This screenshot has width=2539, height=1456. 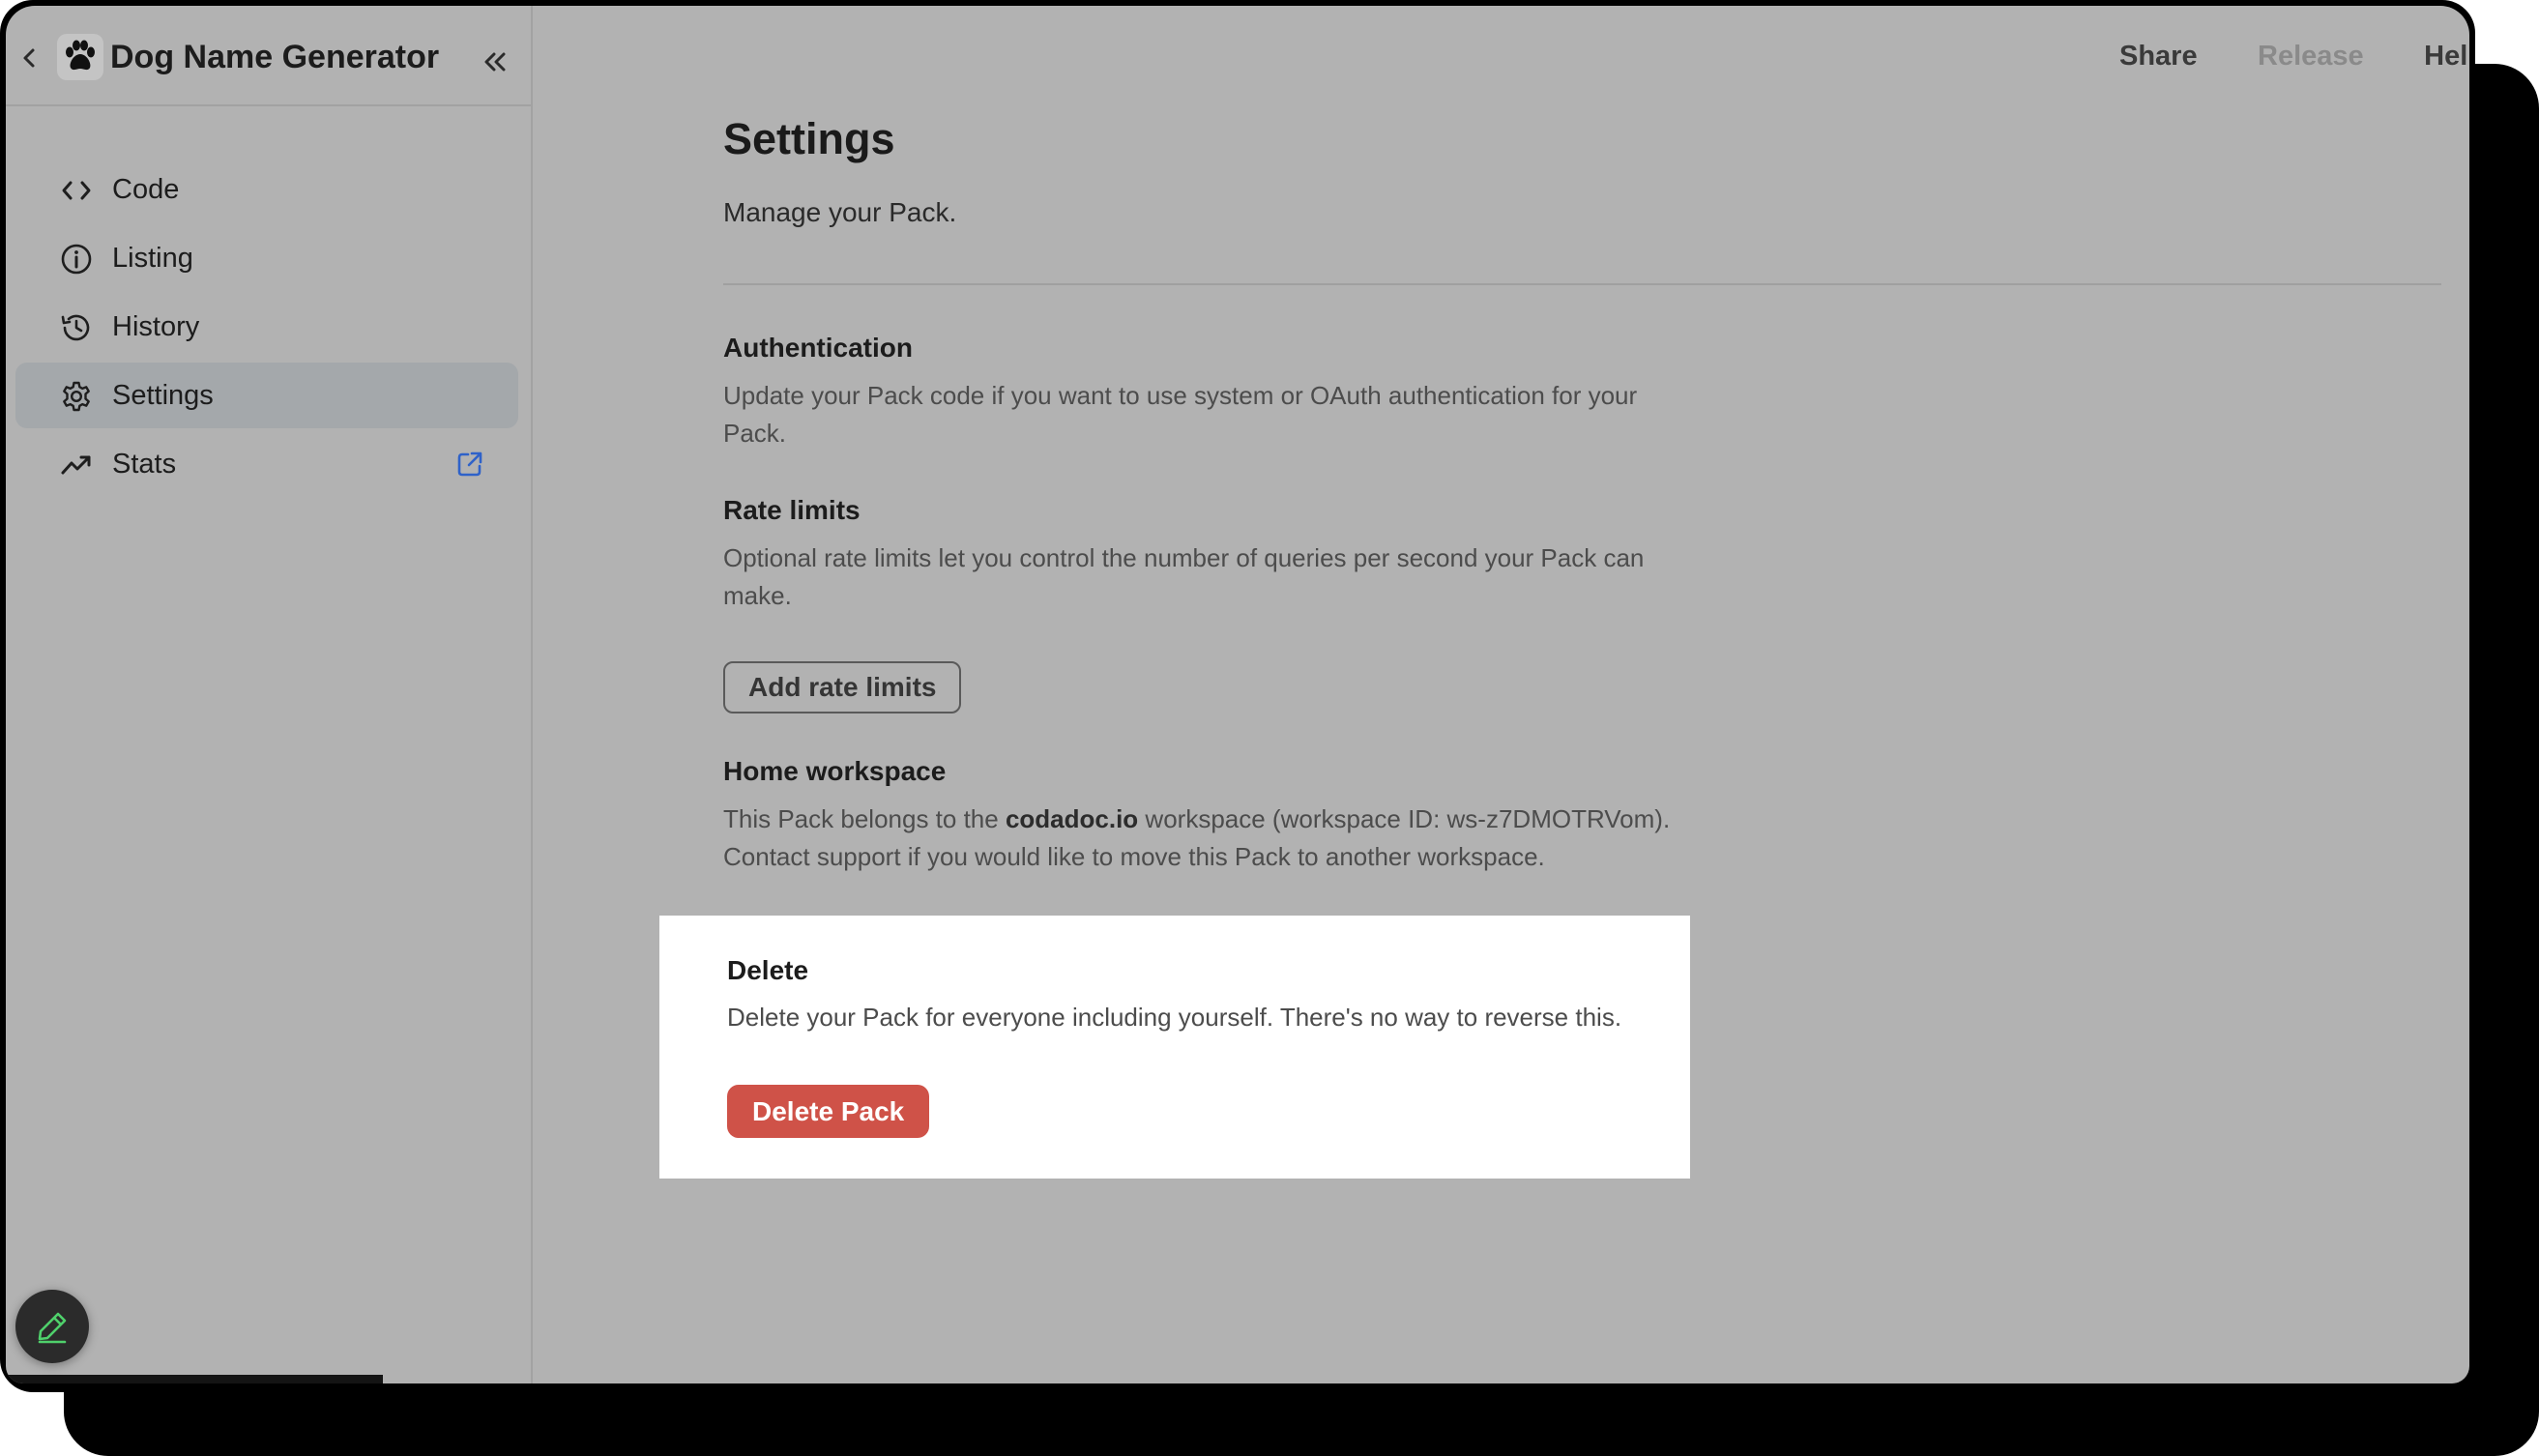 What do you see at coordinates (275, 57) in the screenshot?
I see `app-title: Dog Name Generator` at bounding box center [275, 57].